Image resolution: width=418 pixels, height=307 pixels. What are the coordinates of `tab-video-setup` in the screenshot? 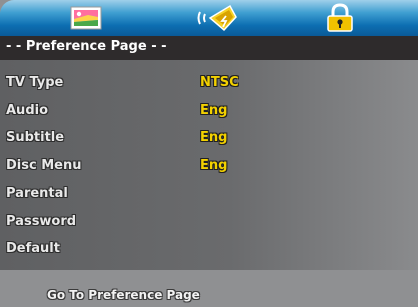 It's located at (86, 18).